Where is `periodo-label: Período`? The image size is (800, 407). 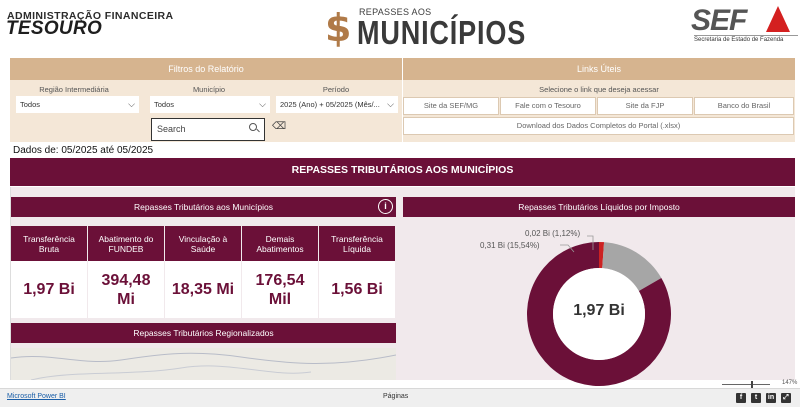
periodo-label: Período is located at coordinates (336, 89).